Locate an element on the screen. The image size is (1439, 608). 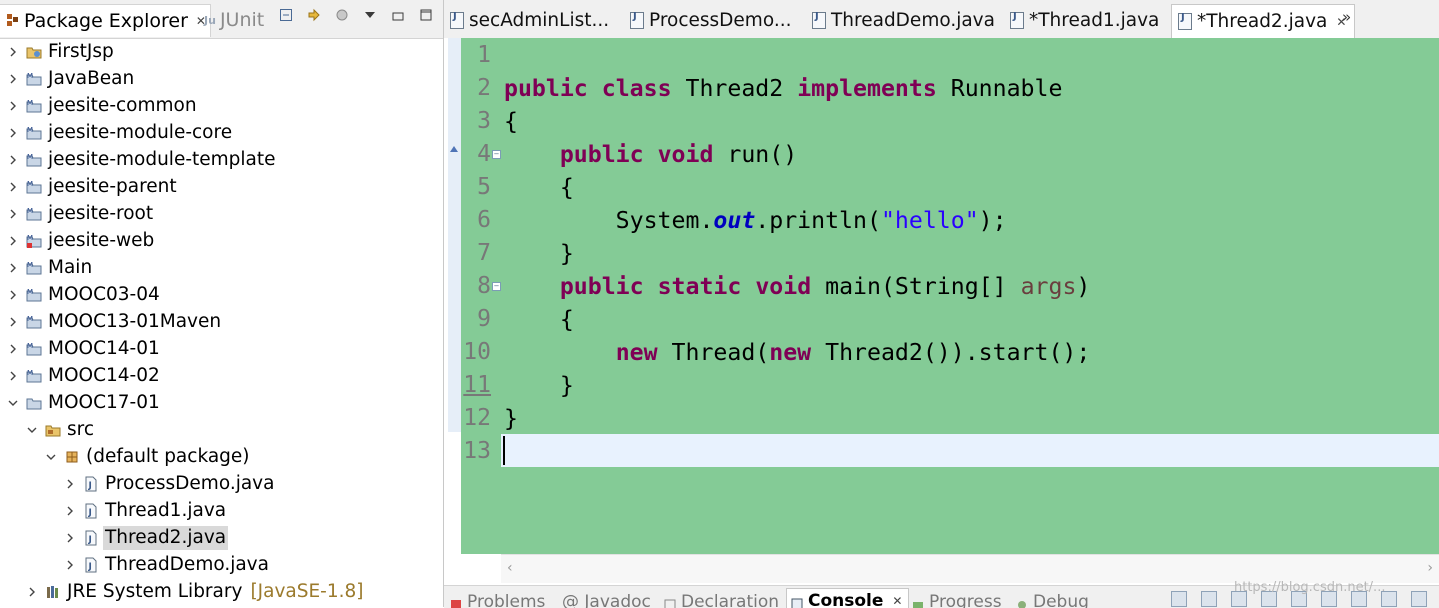
tab-label: Problems is located at coordinates (506, 600).